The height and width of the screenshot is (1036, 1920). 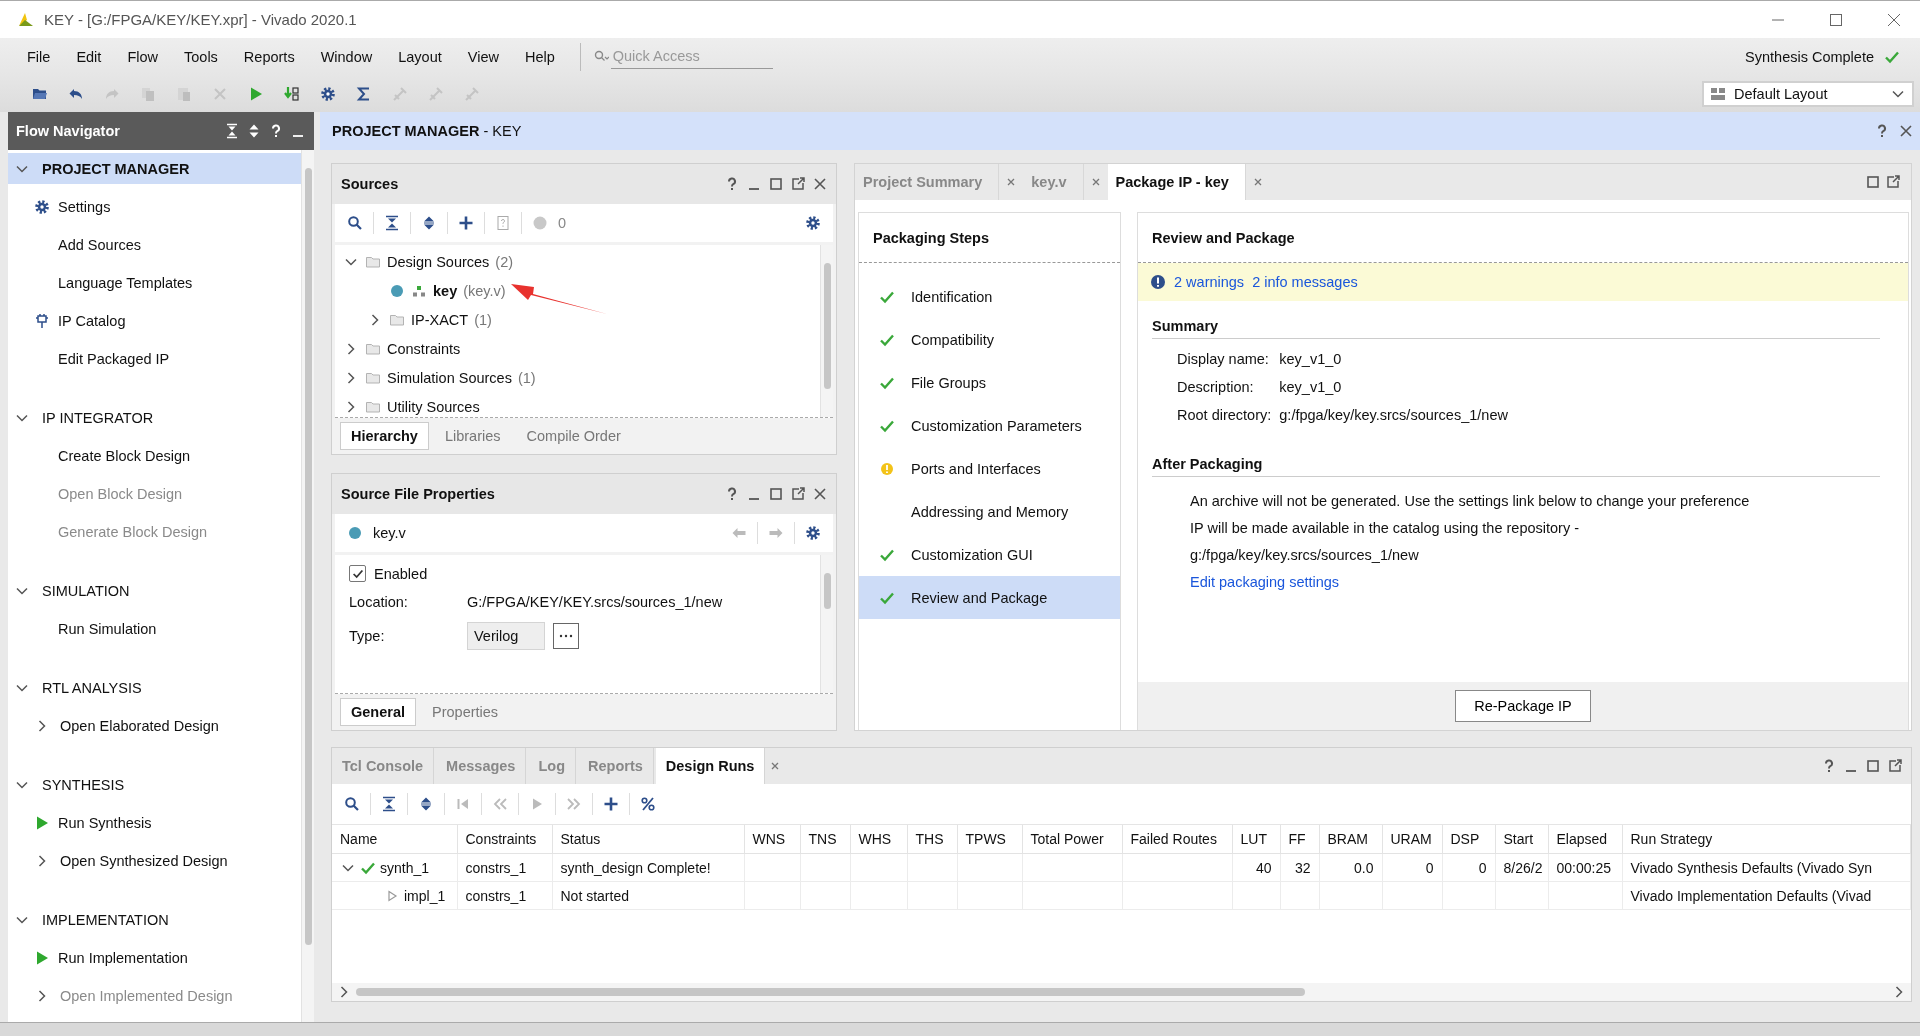 What do you see at coordinates (1256, 839) in the screenshot?
I see `column-header: LUT` at bounding box center [1256, 839].